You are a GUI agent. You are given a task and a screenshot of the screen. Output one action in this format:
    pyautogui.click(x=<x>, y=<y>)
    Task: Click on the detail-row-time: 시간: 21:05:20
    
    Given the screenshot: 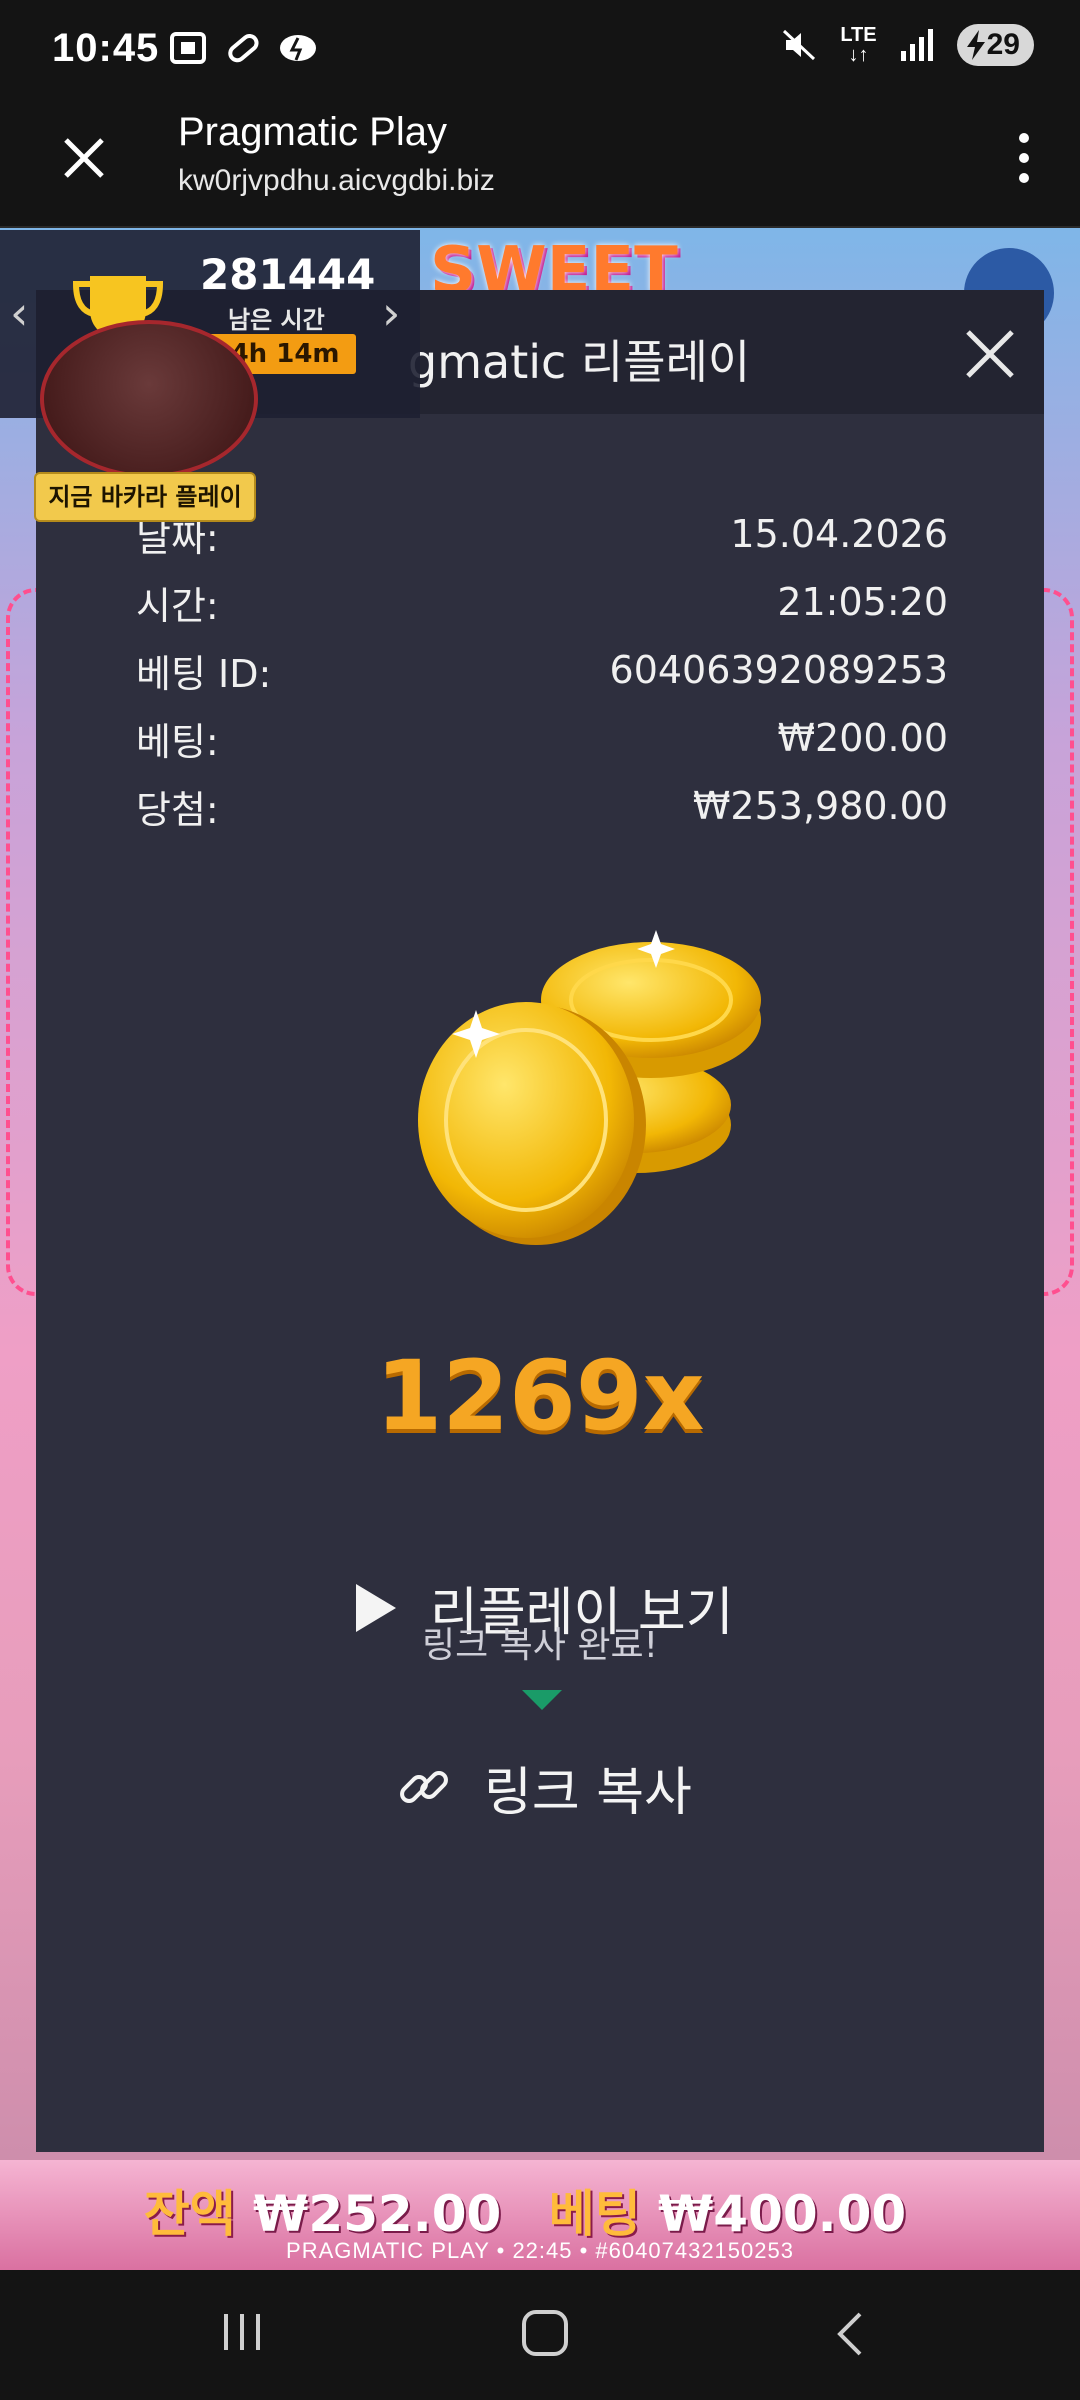 What is the action you would take?
    pyautogui.click(x=542, y=602)
    